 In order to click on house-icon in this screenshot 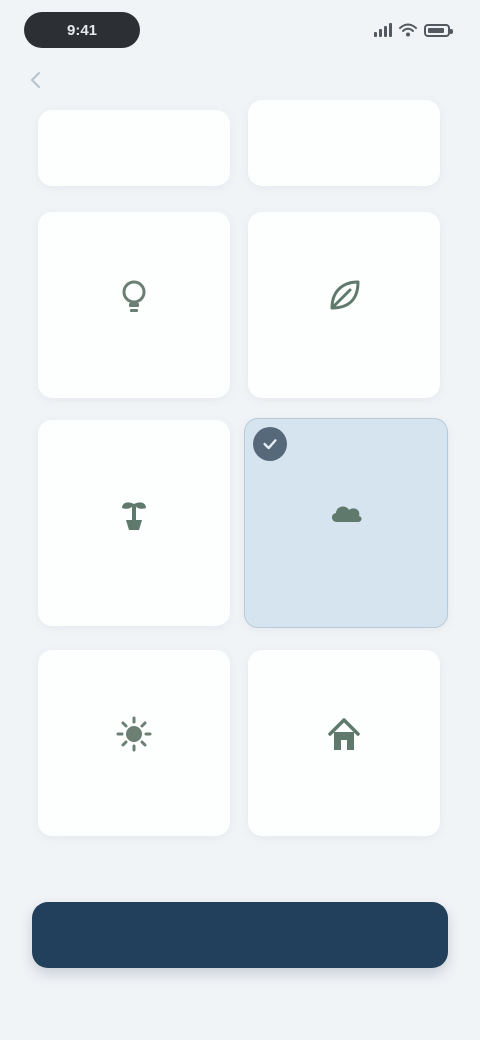, I will do `click(344, 734)`.